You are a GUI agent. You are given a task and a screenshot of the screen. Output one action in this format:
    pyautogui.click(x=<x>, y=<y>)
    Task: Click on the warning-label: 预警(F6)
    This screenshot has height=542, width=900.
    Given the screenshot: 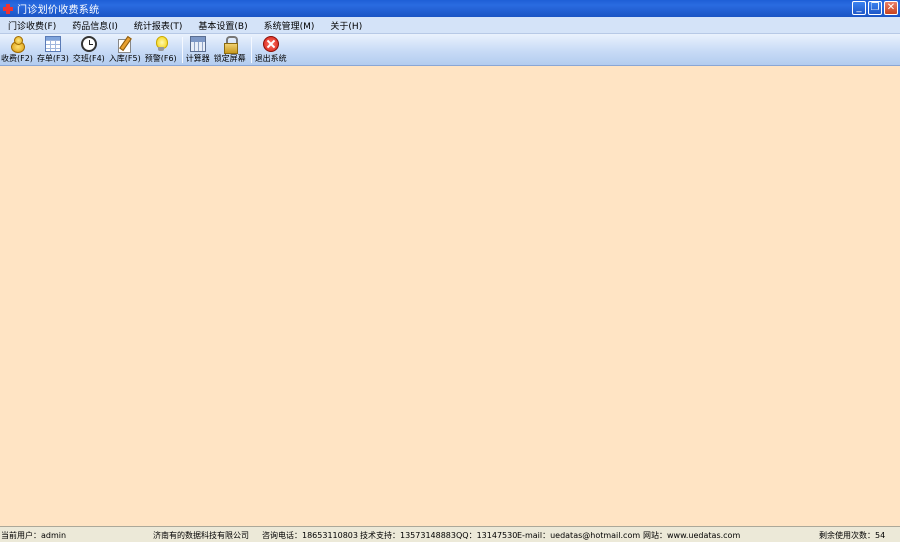 What is the action you would take?
    pyautogui.click(x=160, y=58)
    